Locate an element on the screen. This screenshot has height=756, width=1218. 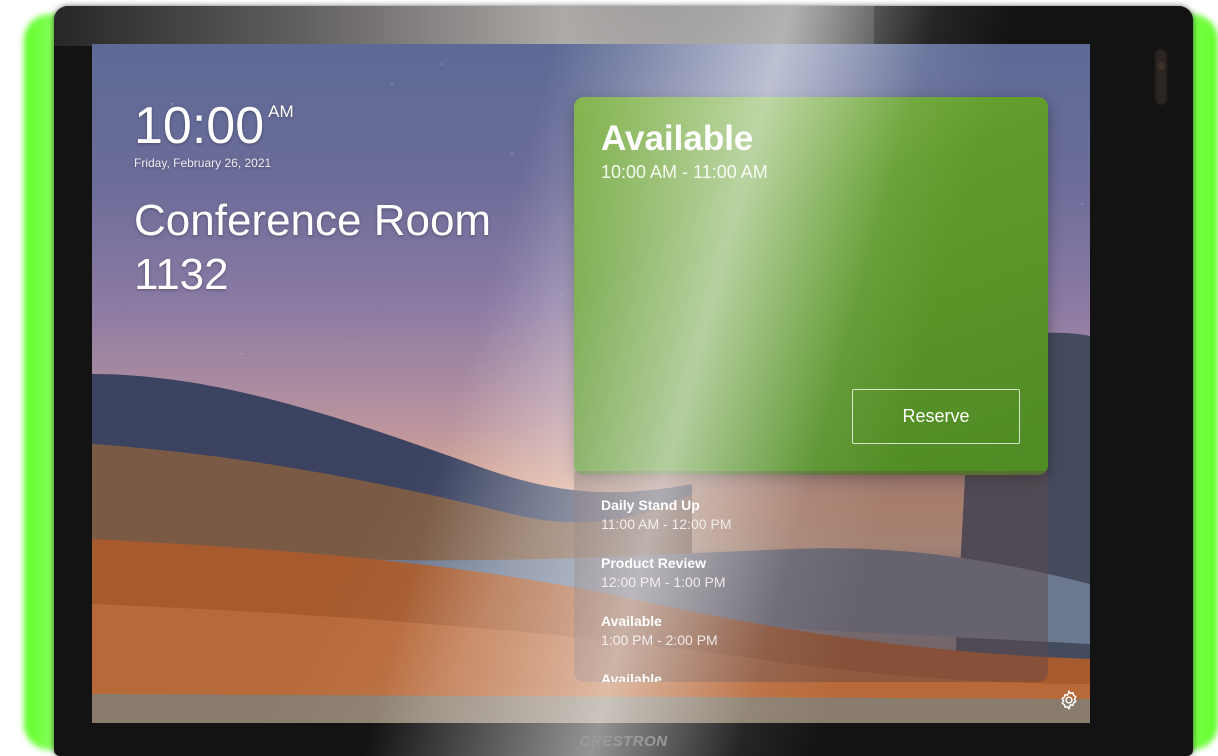
schedule-item: Available is located at coordinates (631, 676).